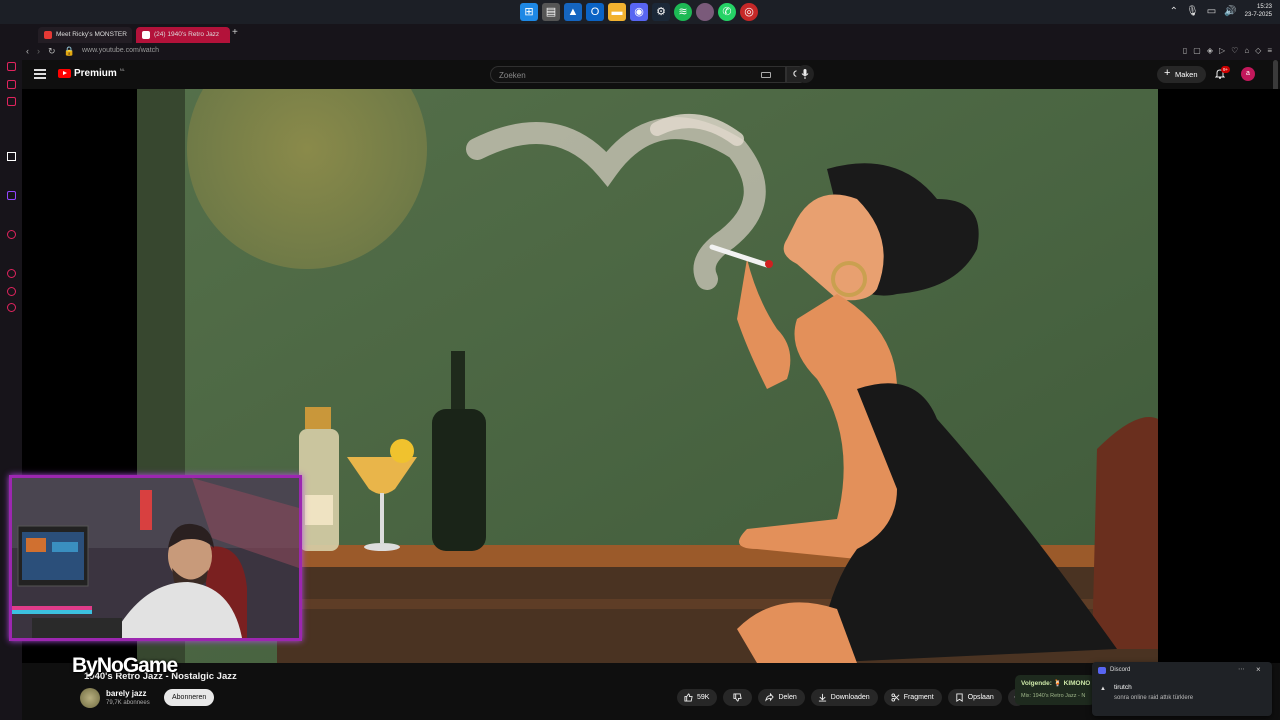  I want to click on thumbs-up-icon, so click(688, 697).